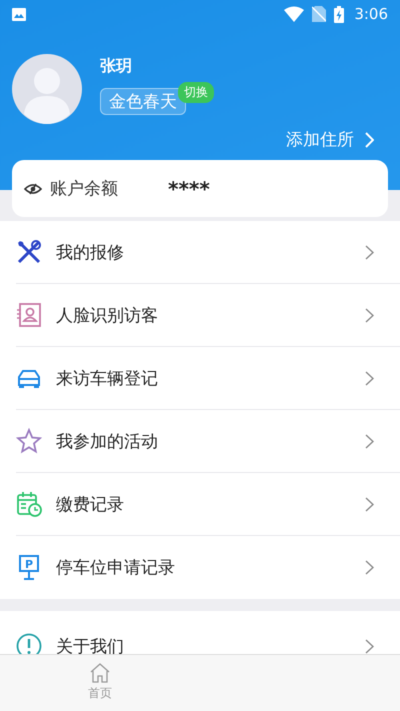 This screenshot has height=711, width=400. Describe the element at coordinates (29, 441) in the screenshot. I see `star-icon` at that location.